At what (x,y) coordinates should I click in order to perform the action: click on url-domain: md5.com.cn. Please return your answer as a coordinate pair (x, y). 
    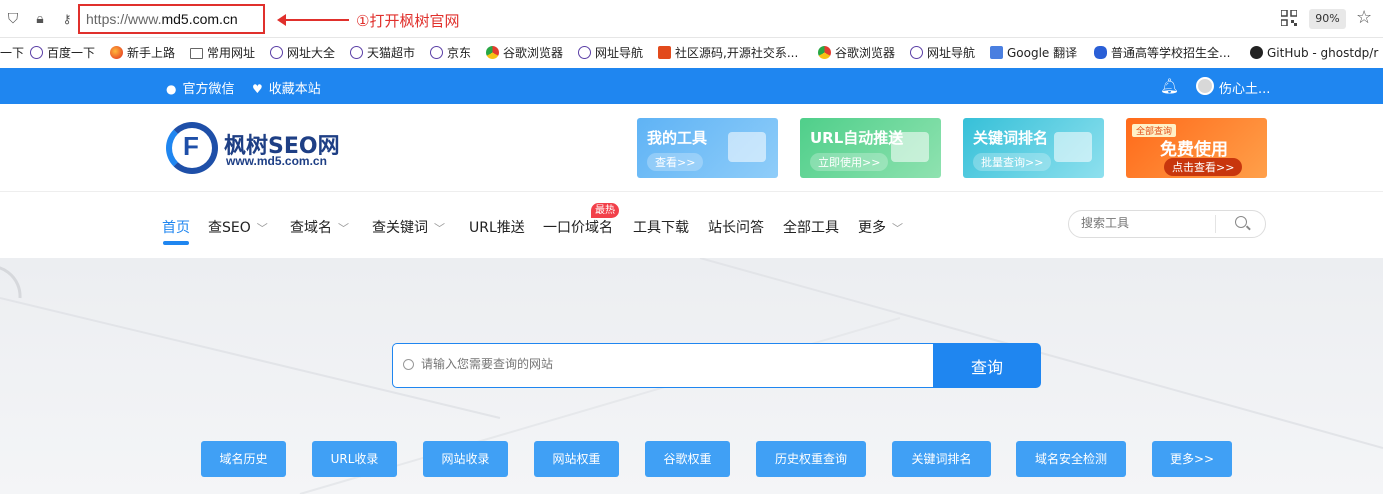
    Looking at the image, I should click on (199, 19).